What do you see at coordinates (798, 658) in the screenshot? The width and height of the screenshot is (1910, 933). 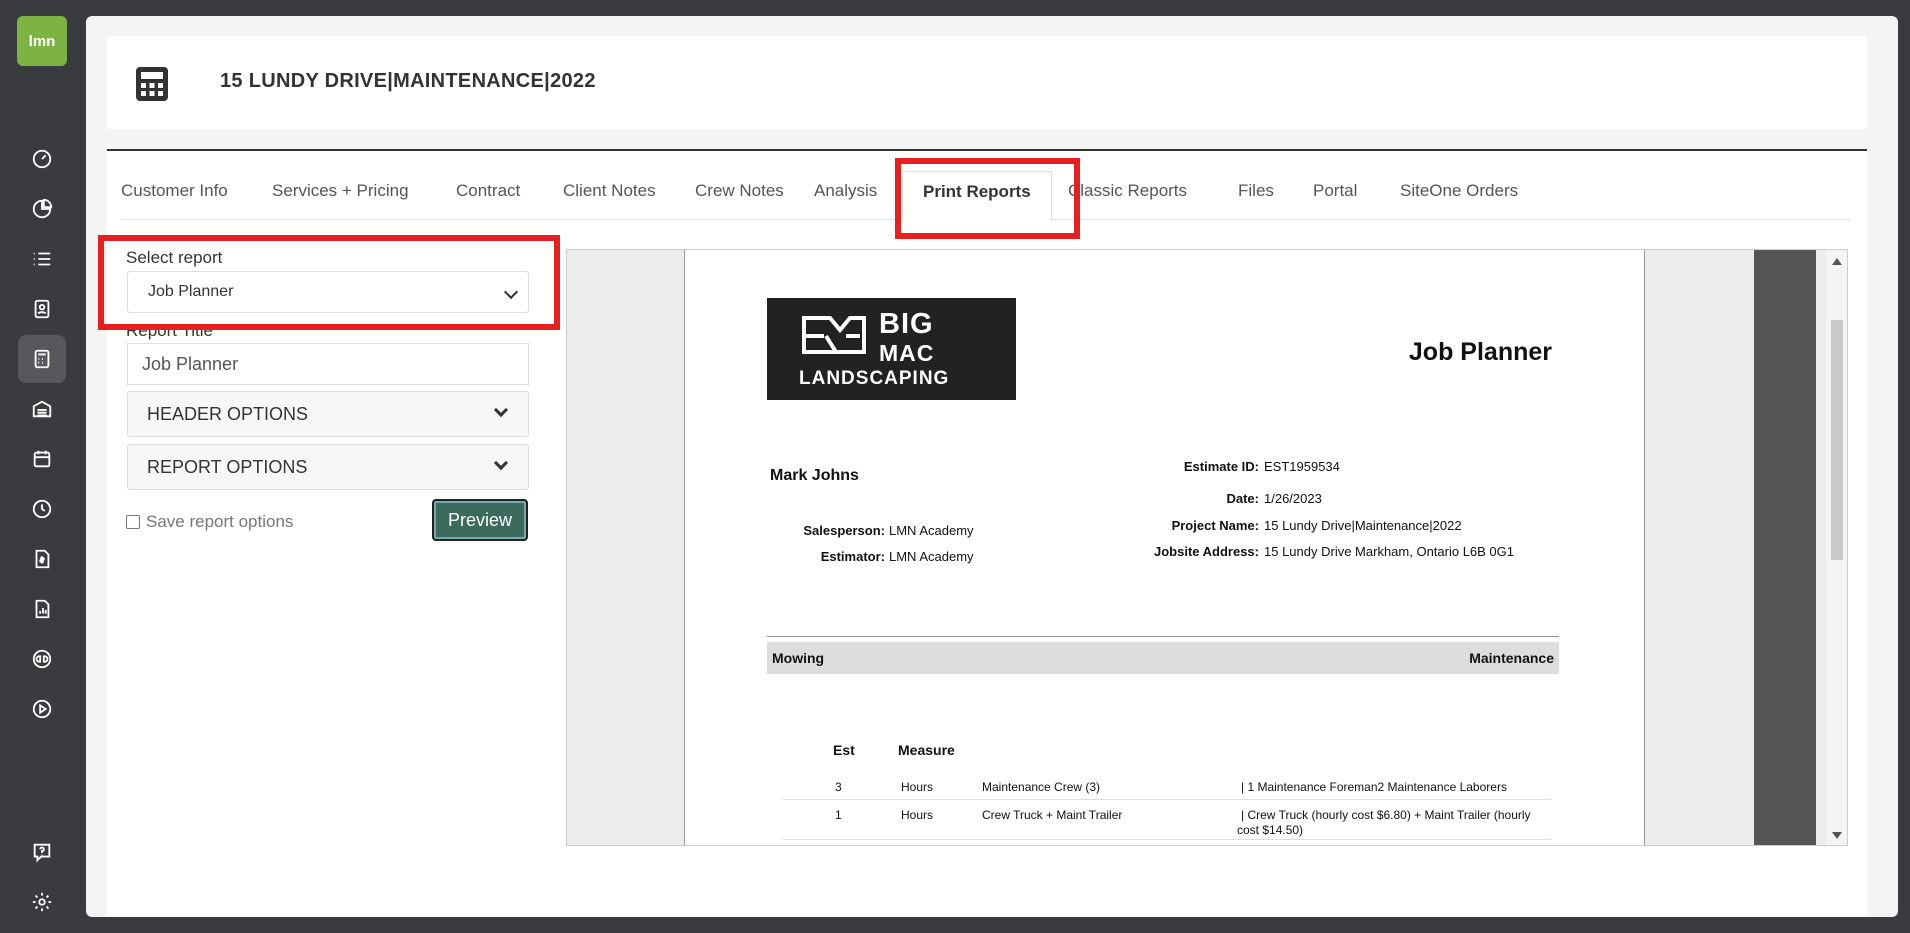 I see `service-name: Mowing` at bounding box center [798, 658].